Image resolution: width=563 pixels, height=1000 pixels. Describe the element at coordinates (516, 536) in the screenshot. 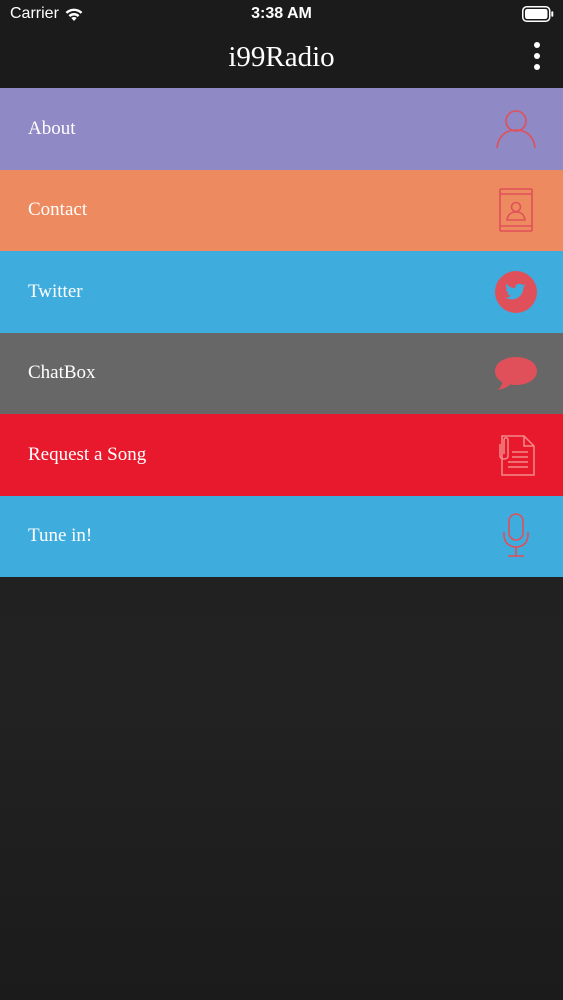

I see `microphone-icon` at that location.